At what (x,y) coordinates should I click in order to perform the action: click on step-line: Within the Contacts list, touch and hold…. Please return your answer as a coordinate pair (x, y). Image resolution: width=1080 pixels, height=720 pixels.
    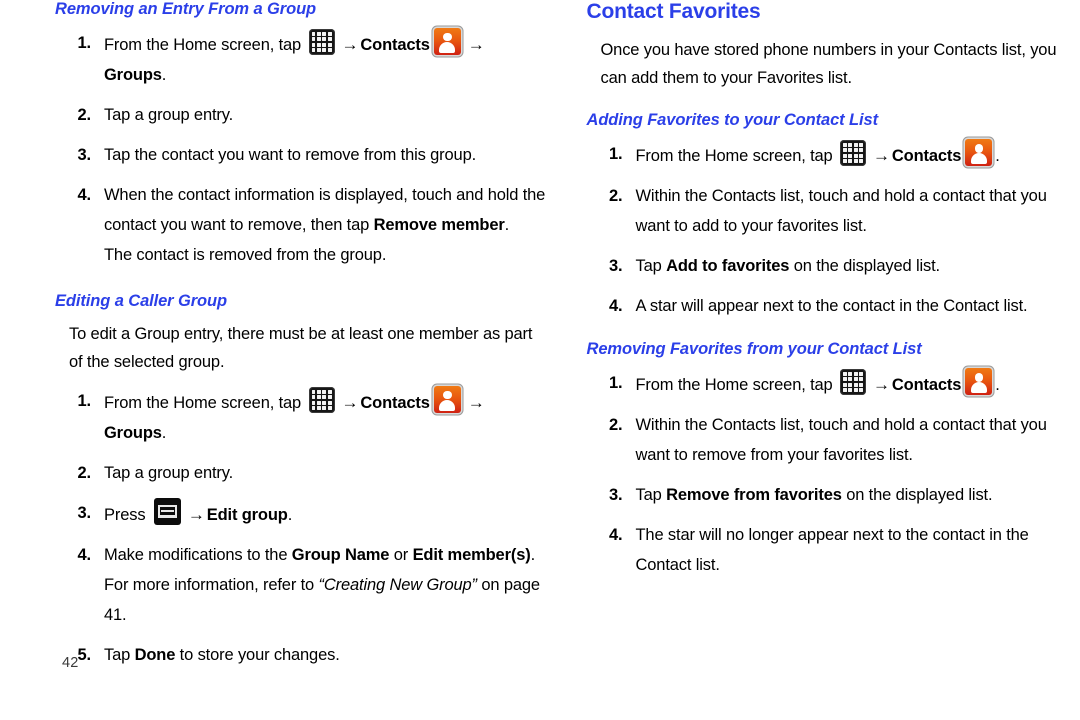
    Looking at the image, I should click on (841, 440).